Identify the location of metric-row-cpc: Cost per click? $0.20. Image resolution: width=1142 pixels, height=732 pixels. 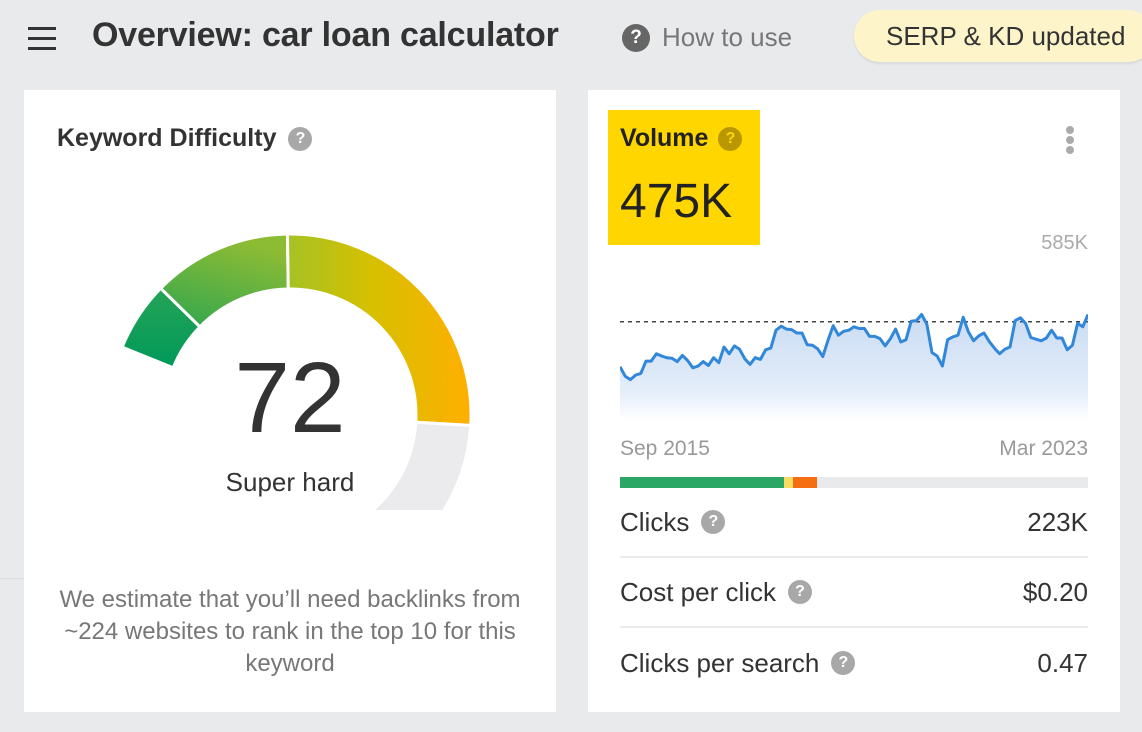
(854, 593).